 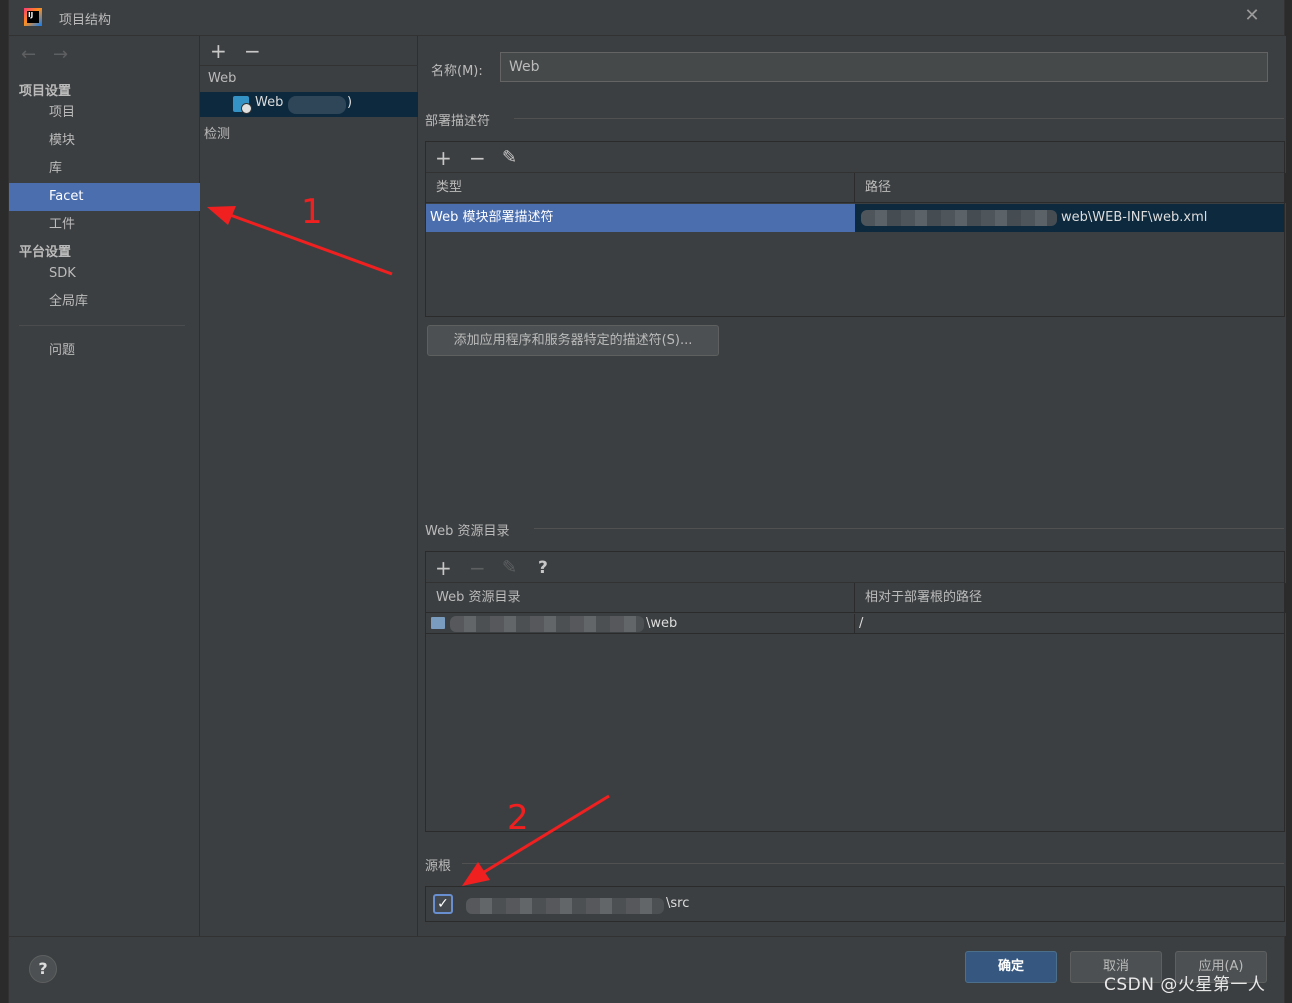 I want to click on column-header-resource-dir: Web 资源目录, so click(x=640, y=598).